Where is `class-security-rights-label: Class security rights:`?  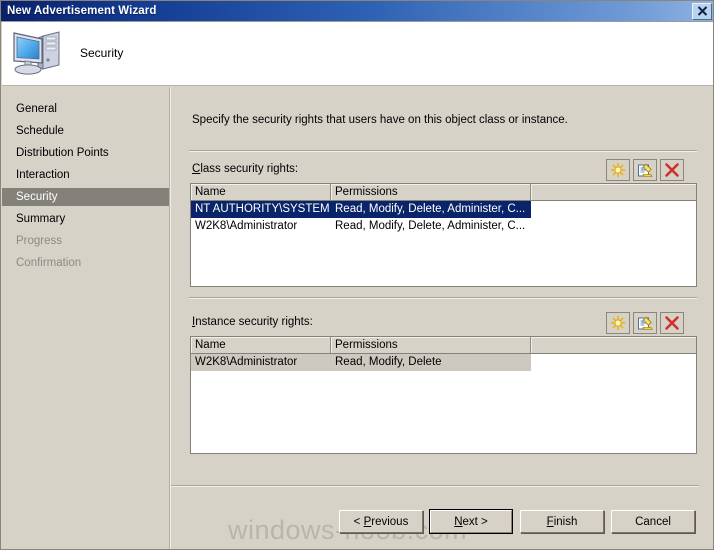
class-security-rights-label: Class security rights: is located at coordinates (245, 169).